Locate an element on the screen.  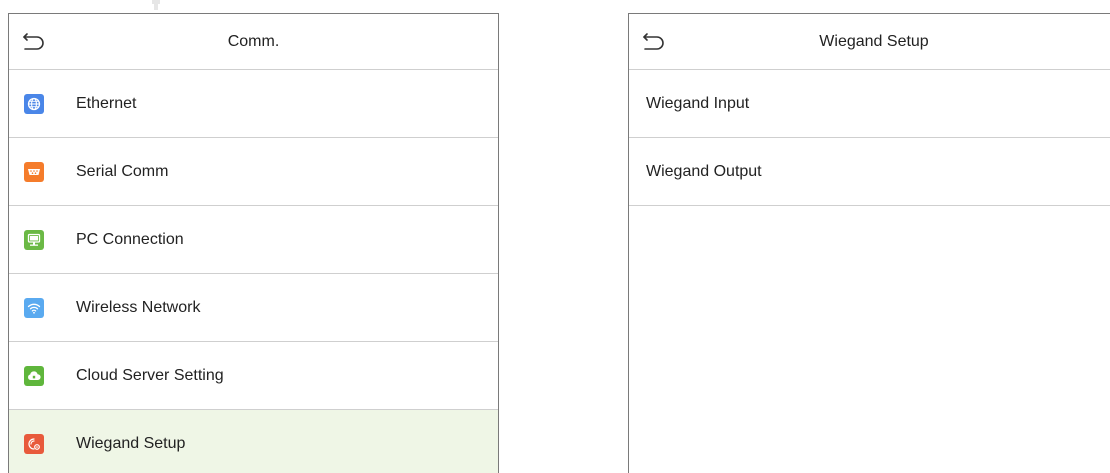
wifi-icon is located at coordinates (34, 307).